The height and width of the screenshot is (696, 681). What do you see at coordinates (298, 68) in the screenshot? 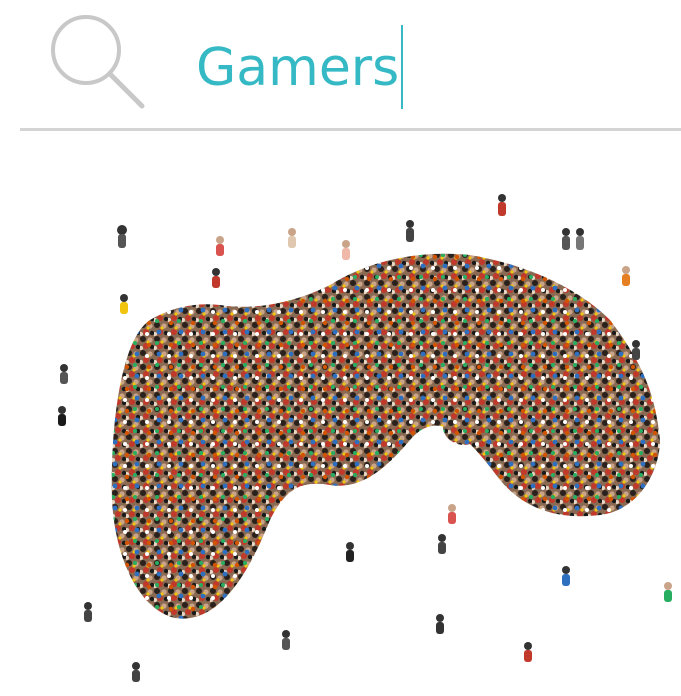
I see `search-query: Gamers` at bounding box center [298, 68].